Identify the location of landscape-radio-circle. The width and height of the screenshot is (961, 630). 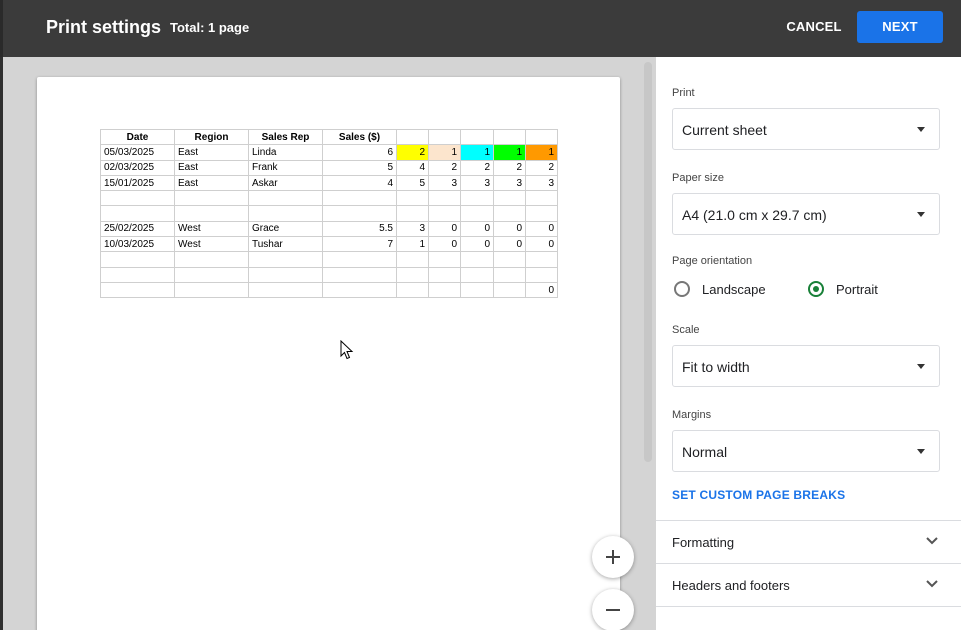
(682, 289).